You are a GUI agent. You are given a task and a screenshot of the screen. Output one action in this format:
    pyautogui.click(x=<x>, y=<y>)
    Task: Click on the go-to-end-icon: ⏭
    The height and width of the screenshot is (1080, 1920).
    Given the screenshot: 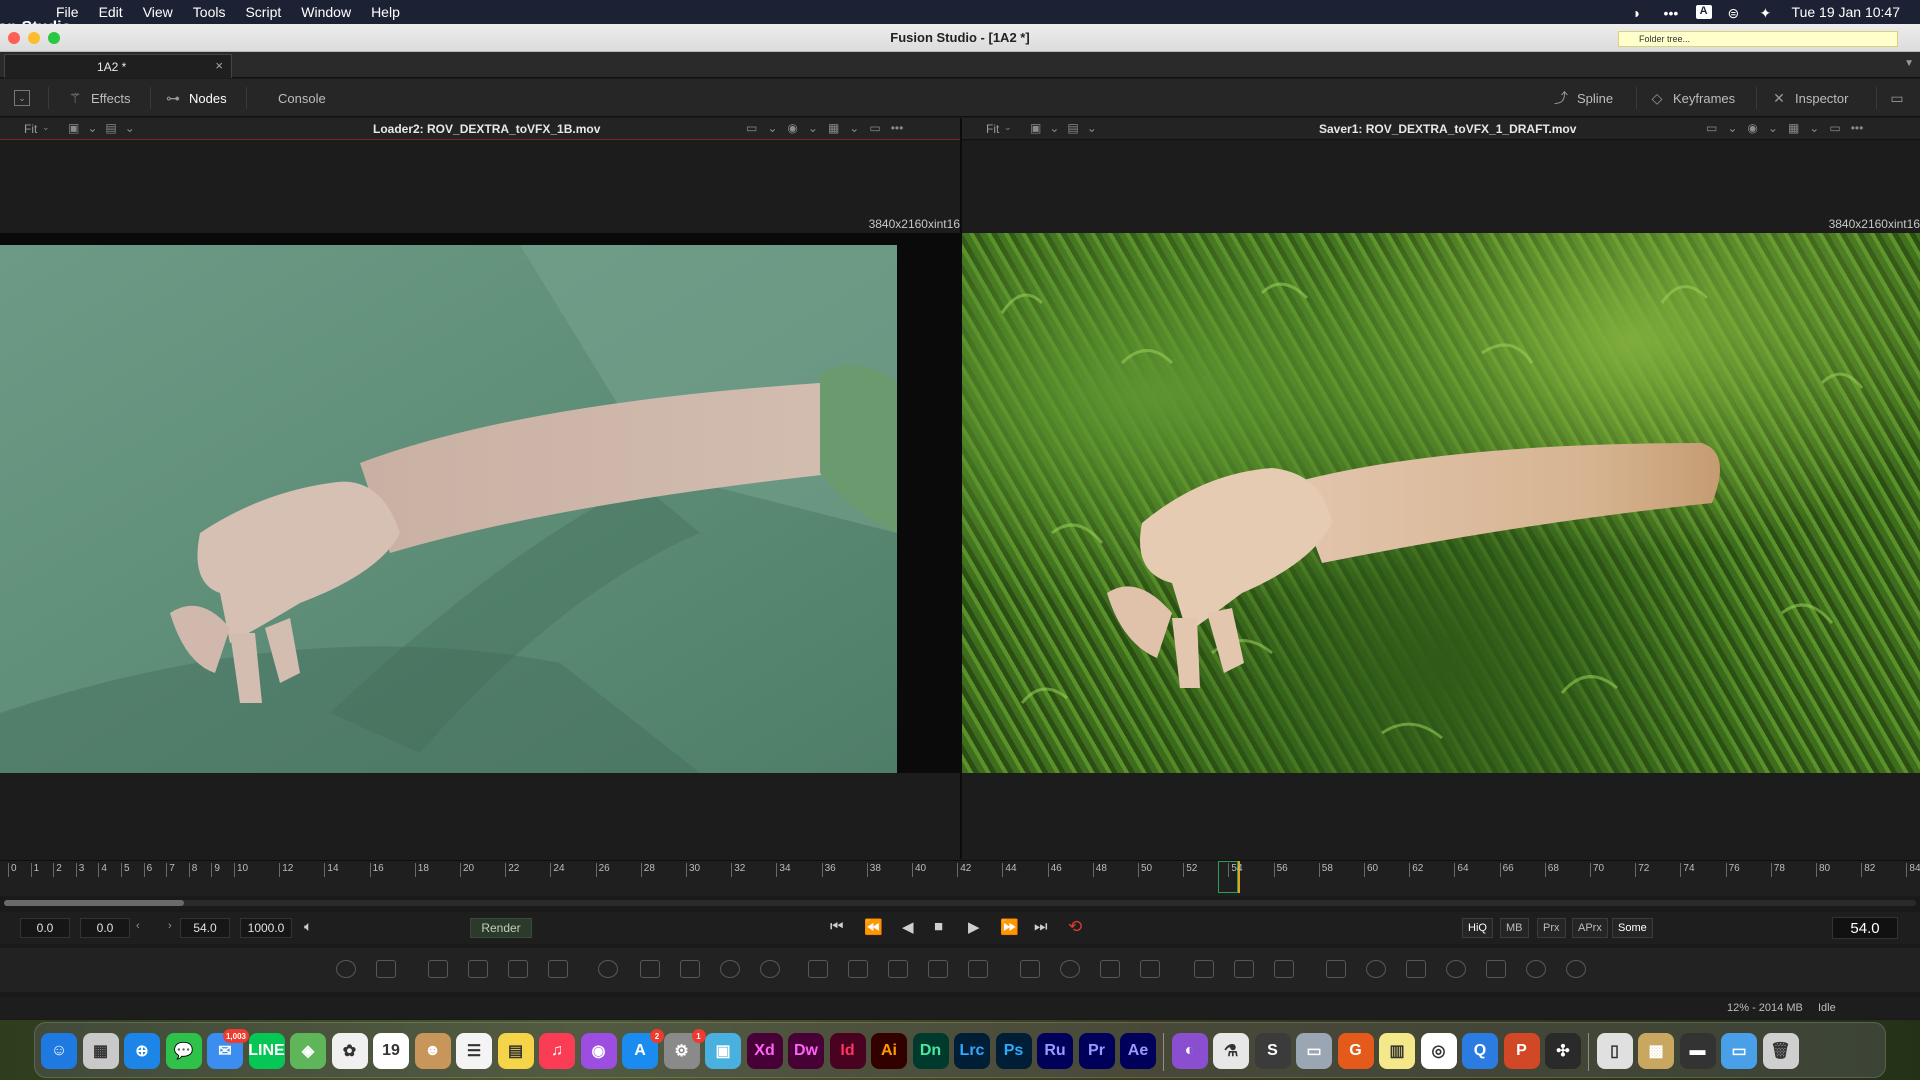 What is the action you would take?
    pyautogui.click(x=1041, y=926)
    